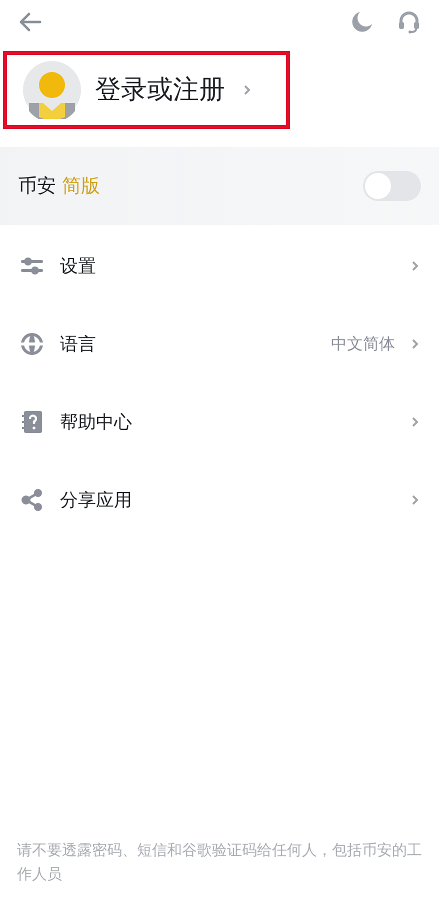 Image resolution: width=439 pixels, height=900 pixels. I want to click on menu-label: 设置, so click(78, 266).